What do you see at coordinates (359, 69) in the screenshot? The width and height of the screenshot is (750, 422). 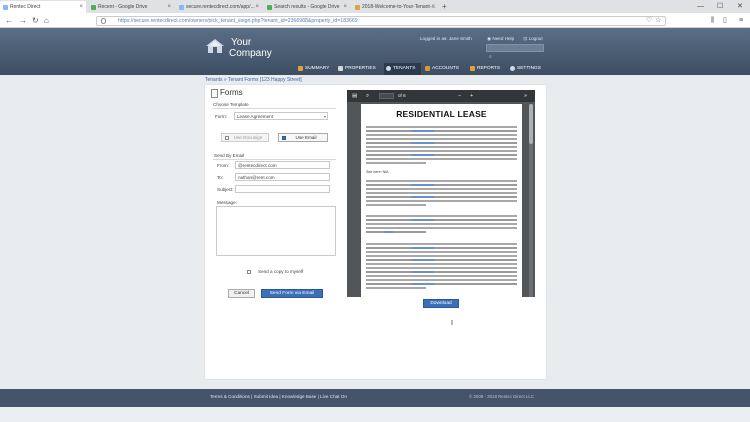 I see `menu-tab-properties: PROPERTIES` at bounding box center [359, 69].